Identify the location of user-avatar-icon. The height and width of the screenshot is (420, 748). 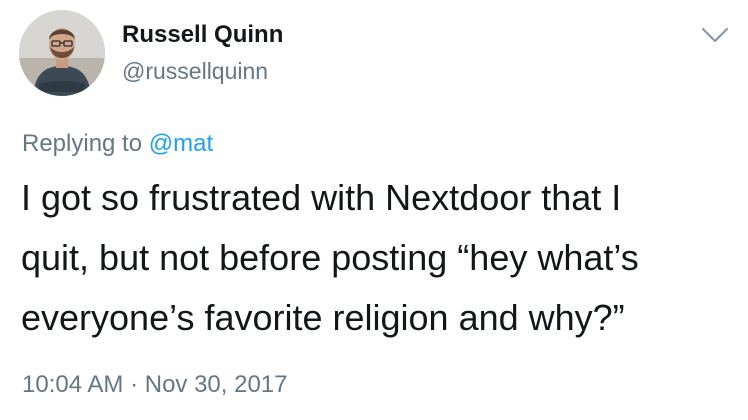
(62, 53).